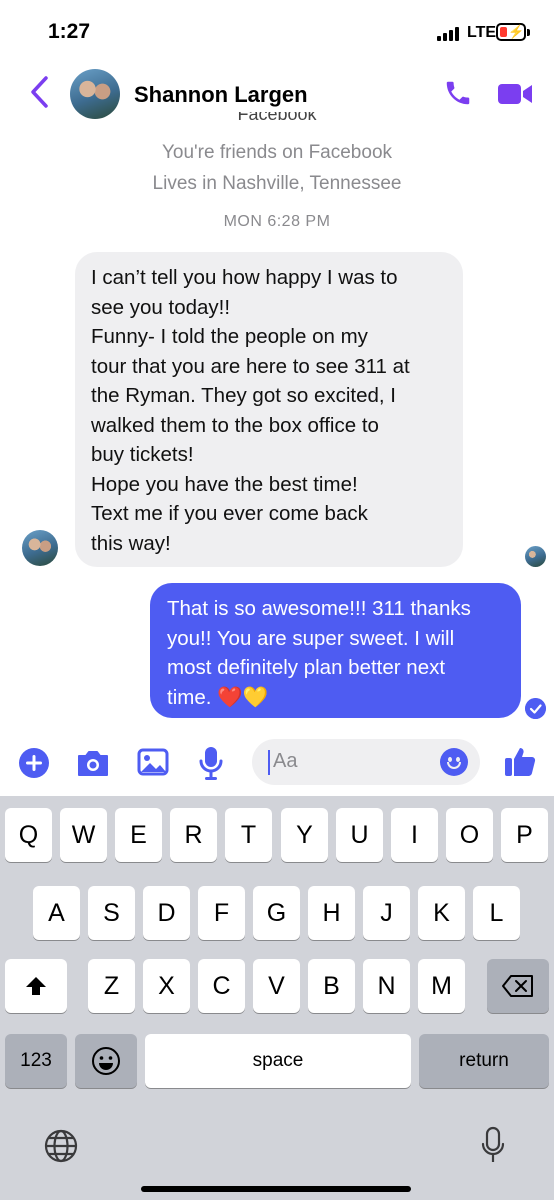  I want to click on key-b: B, so click(331, 986).